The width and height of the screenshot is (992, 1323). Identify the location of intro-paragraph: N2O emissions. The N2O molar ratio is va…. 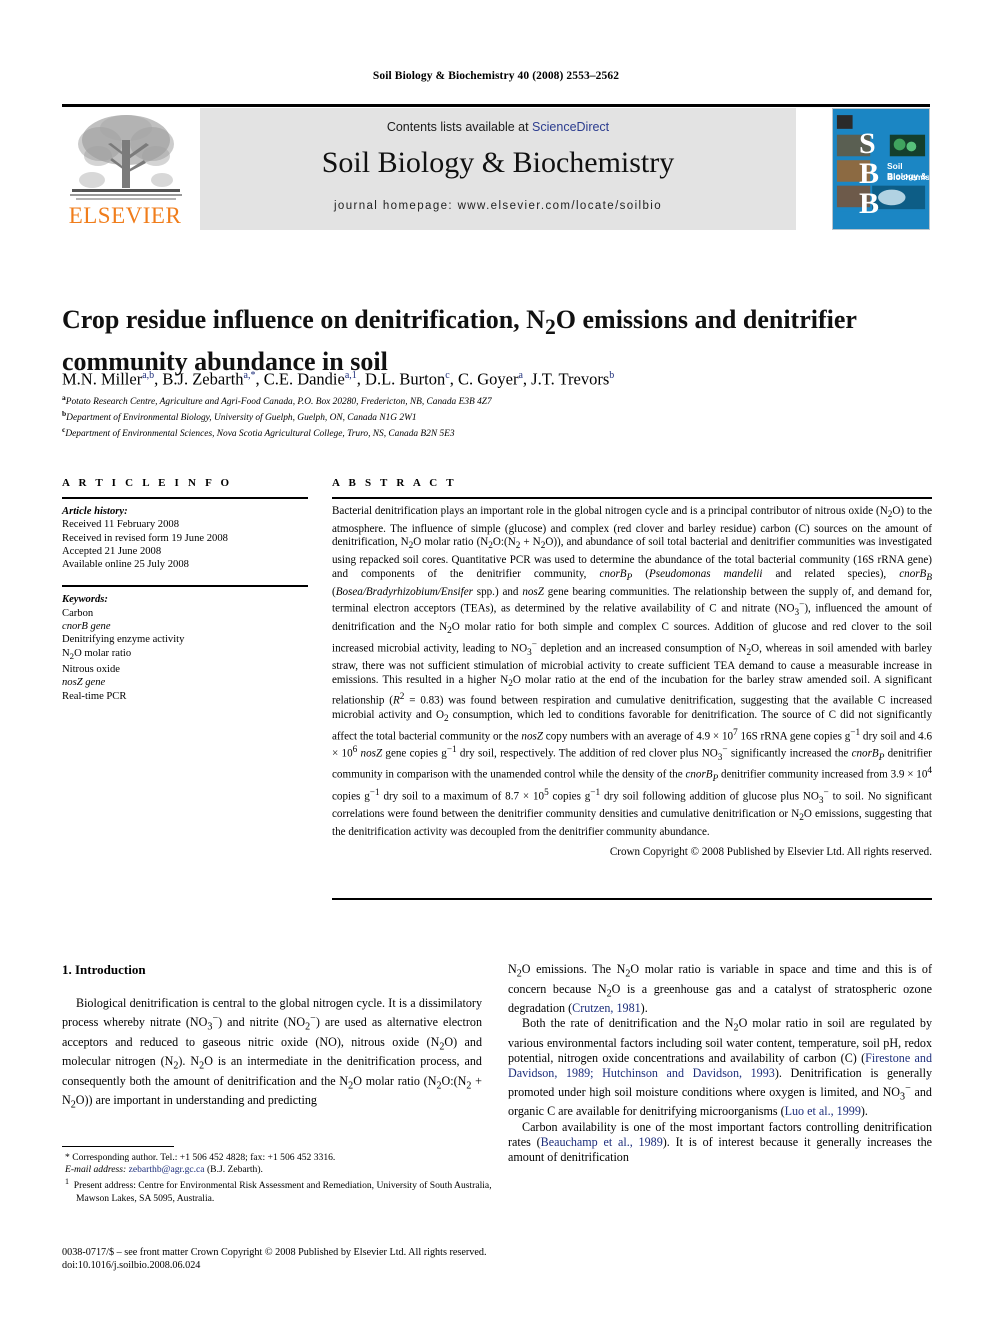
(720, 988).